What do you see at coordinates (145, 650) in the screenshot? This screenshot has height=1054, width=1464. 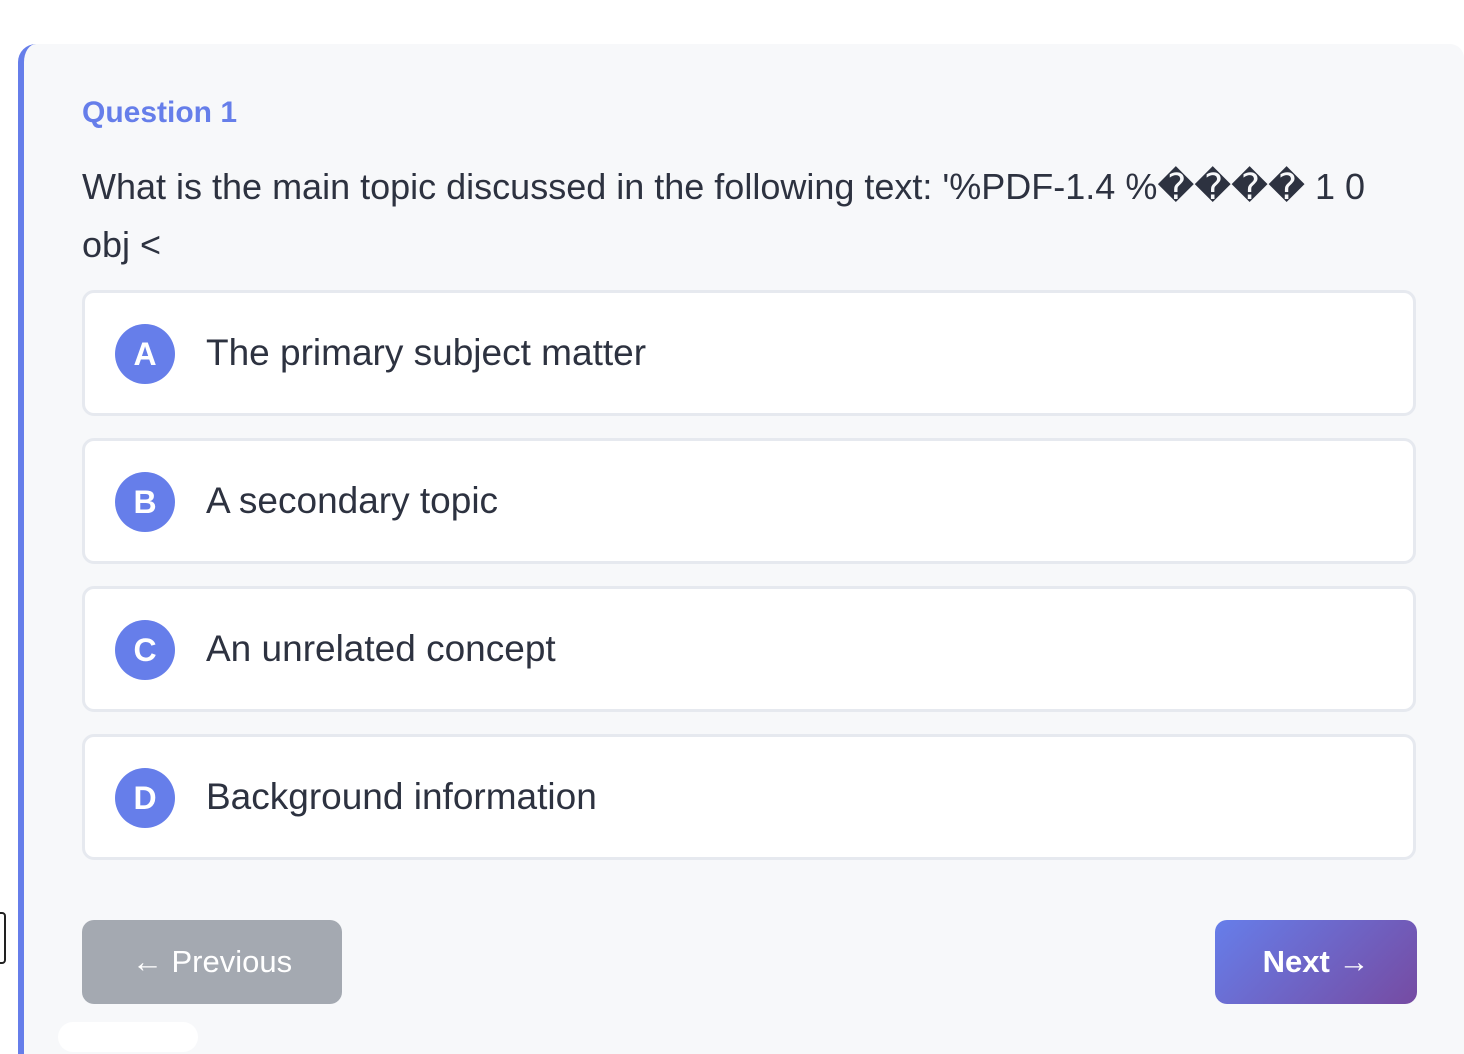 I see `option-letter-badge: C` at bounding box center [145, 650].